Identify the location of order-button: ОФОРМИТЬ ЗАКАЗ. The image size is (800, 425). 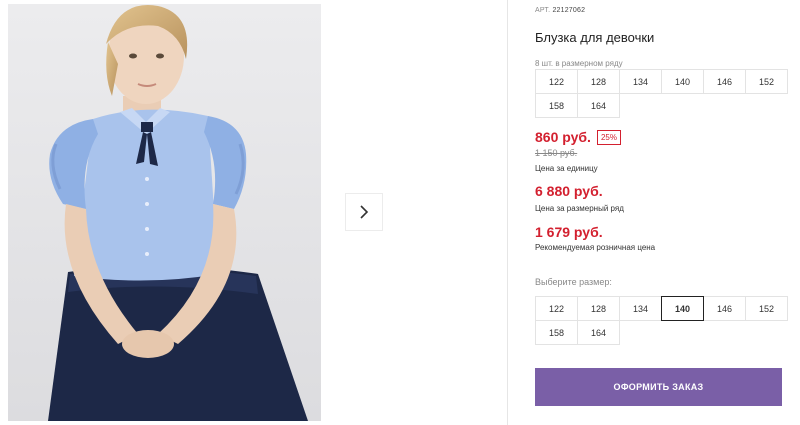
(658, 387).